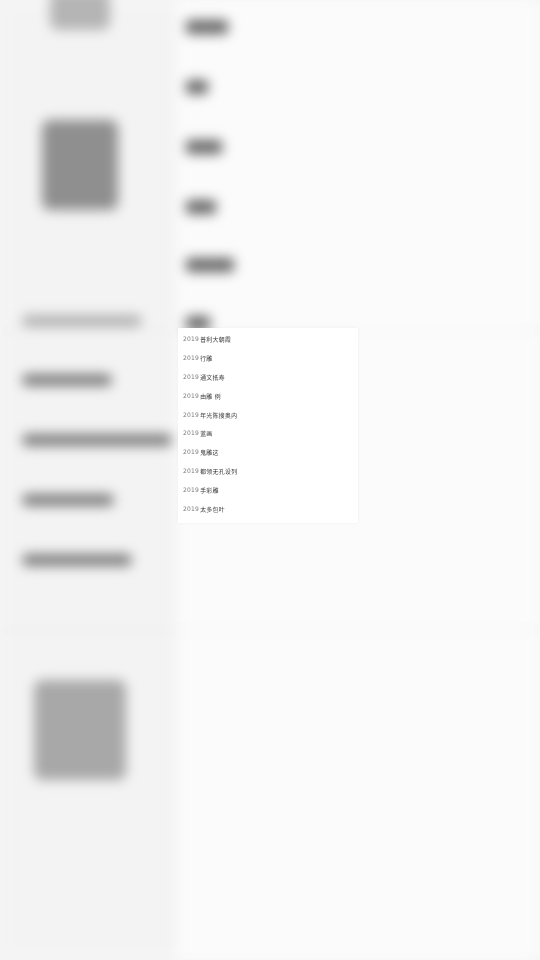 This screenshot has width=540, height=960. Describe the element at coordinates (219, 473) in the screenshot. I see `list-item-label: 都领无孔设列` at that location.